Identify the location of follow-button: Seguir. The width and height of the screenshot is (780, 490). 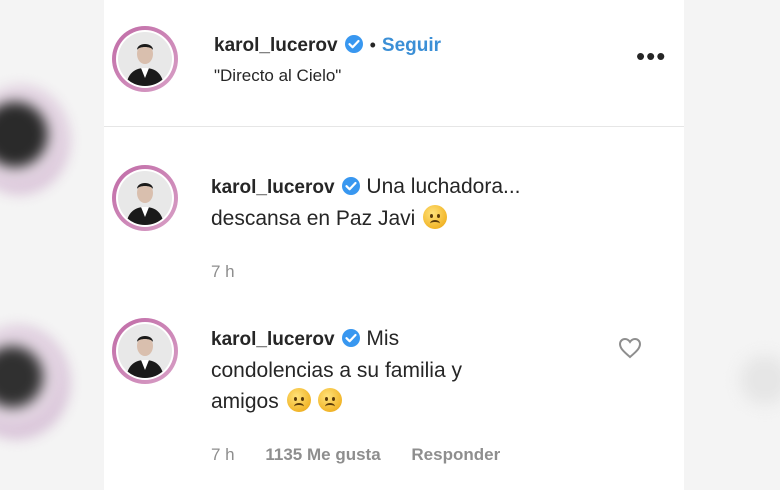
(411, 45).